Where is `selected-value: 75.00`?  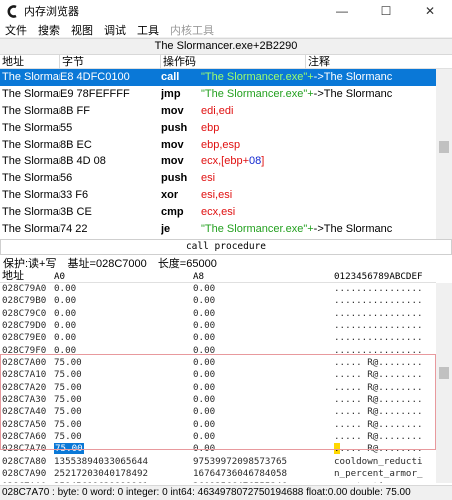 selected-value: 75.00 is located at coordinates (69, 449).